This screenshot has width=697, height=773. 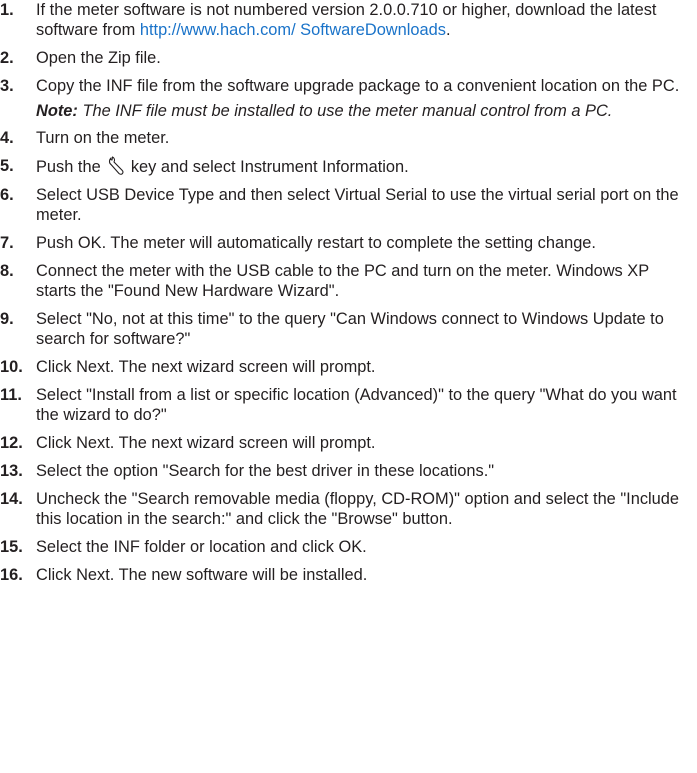 What do you see at coordinates (267, 167) in the screenshot?
I see `step-text-end: key and select Instrument Information.` at bounding box center [267, 167].